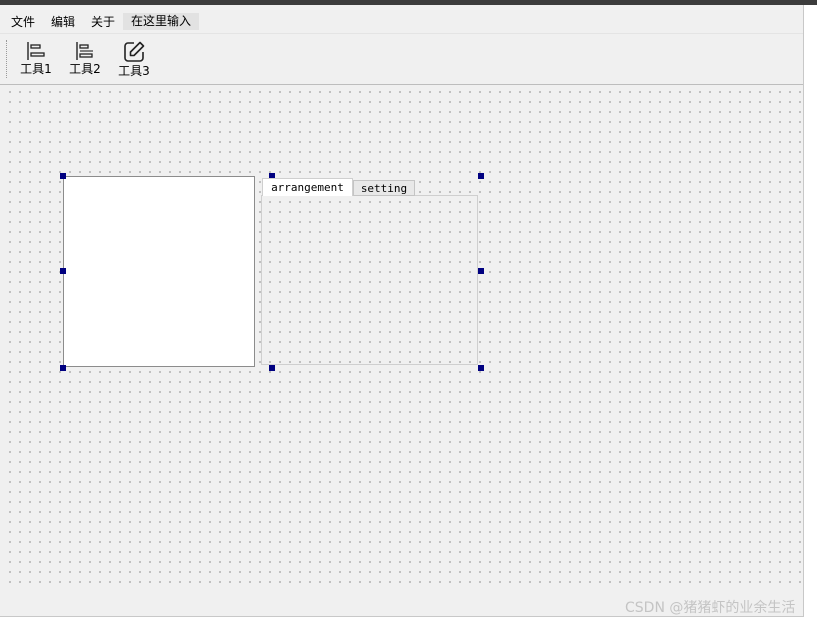  Describe the element at coordinates (84, 51) in the screenshot. I see `align-center-icon` at that location.